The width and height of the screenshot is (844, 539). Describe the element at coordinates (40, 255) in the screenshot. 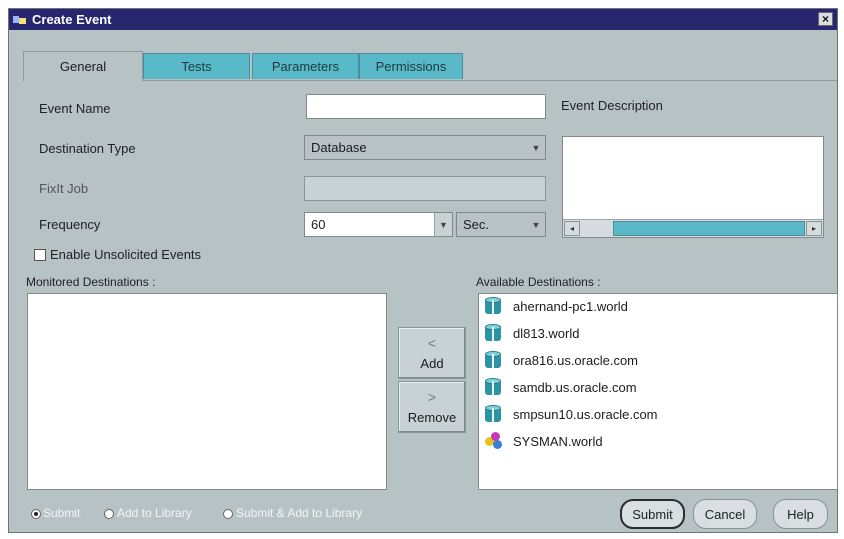

I see `enable-unsolicited-checkbox` at that location.